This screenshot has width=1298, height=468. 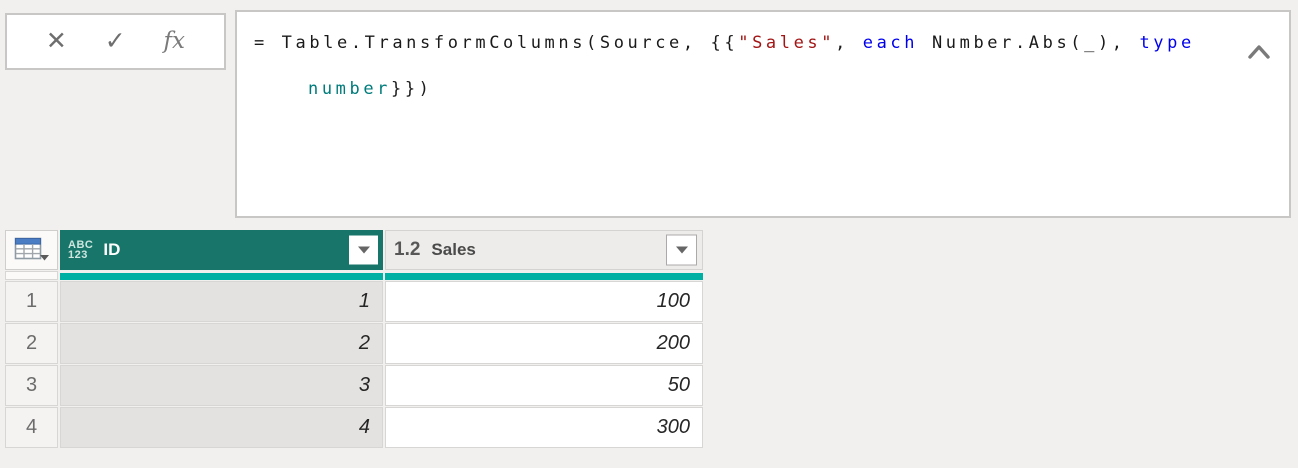 What do you see at coordinates (31, 275) in the screenshot?
I see `quality-bar-gutter` at bounding box center [31, 275].